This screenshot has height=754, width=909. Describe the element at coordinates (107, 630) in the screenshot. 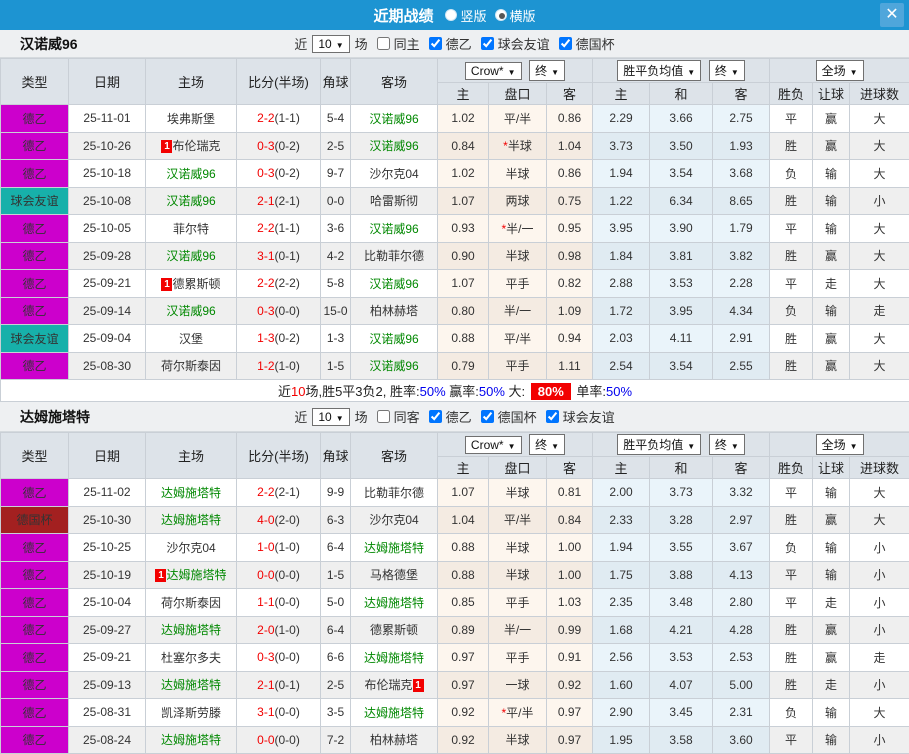

I see `date-cell: 25-09-27` at that location.